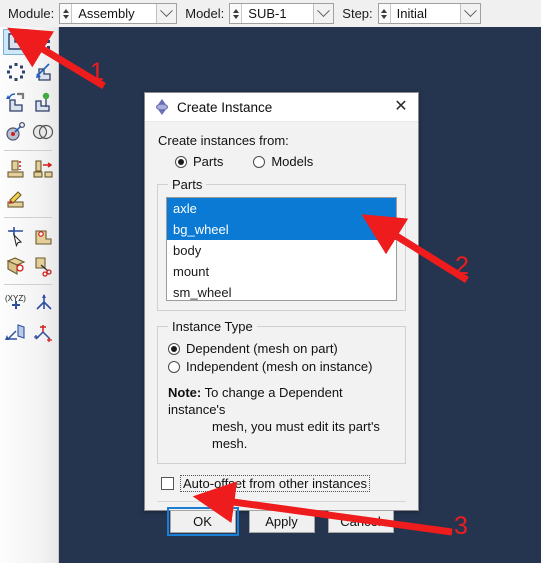 The width and height of the screenshot is (541, 563). I want to click on create-instance-tool, so click(16, 42).